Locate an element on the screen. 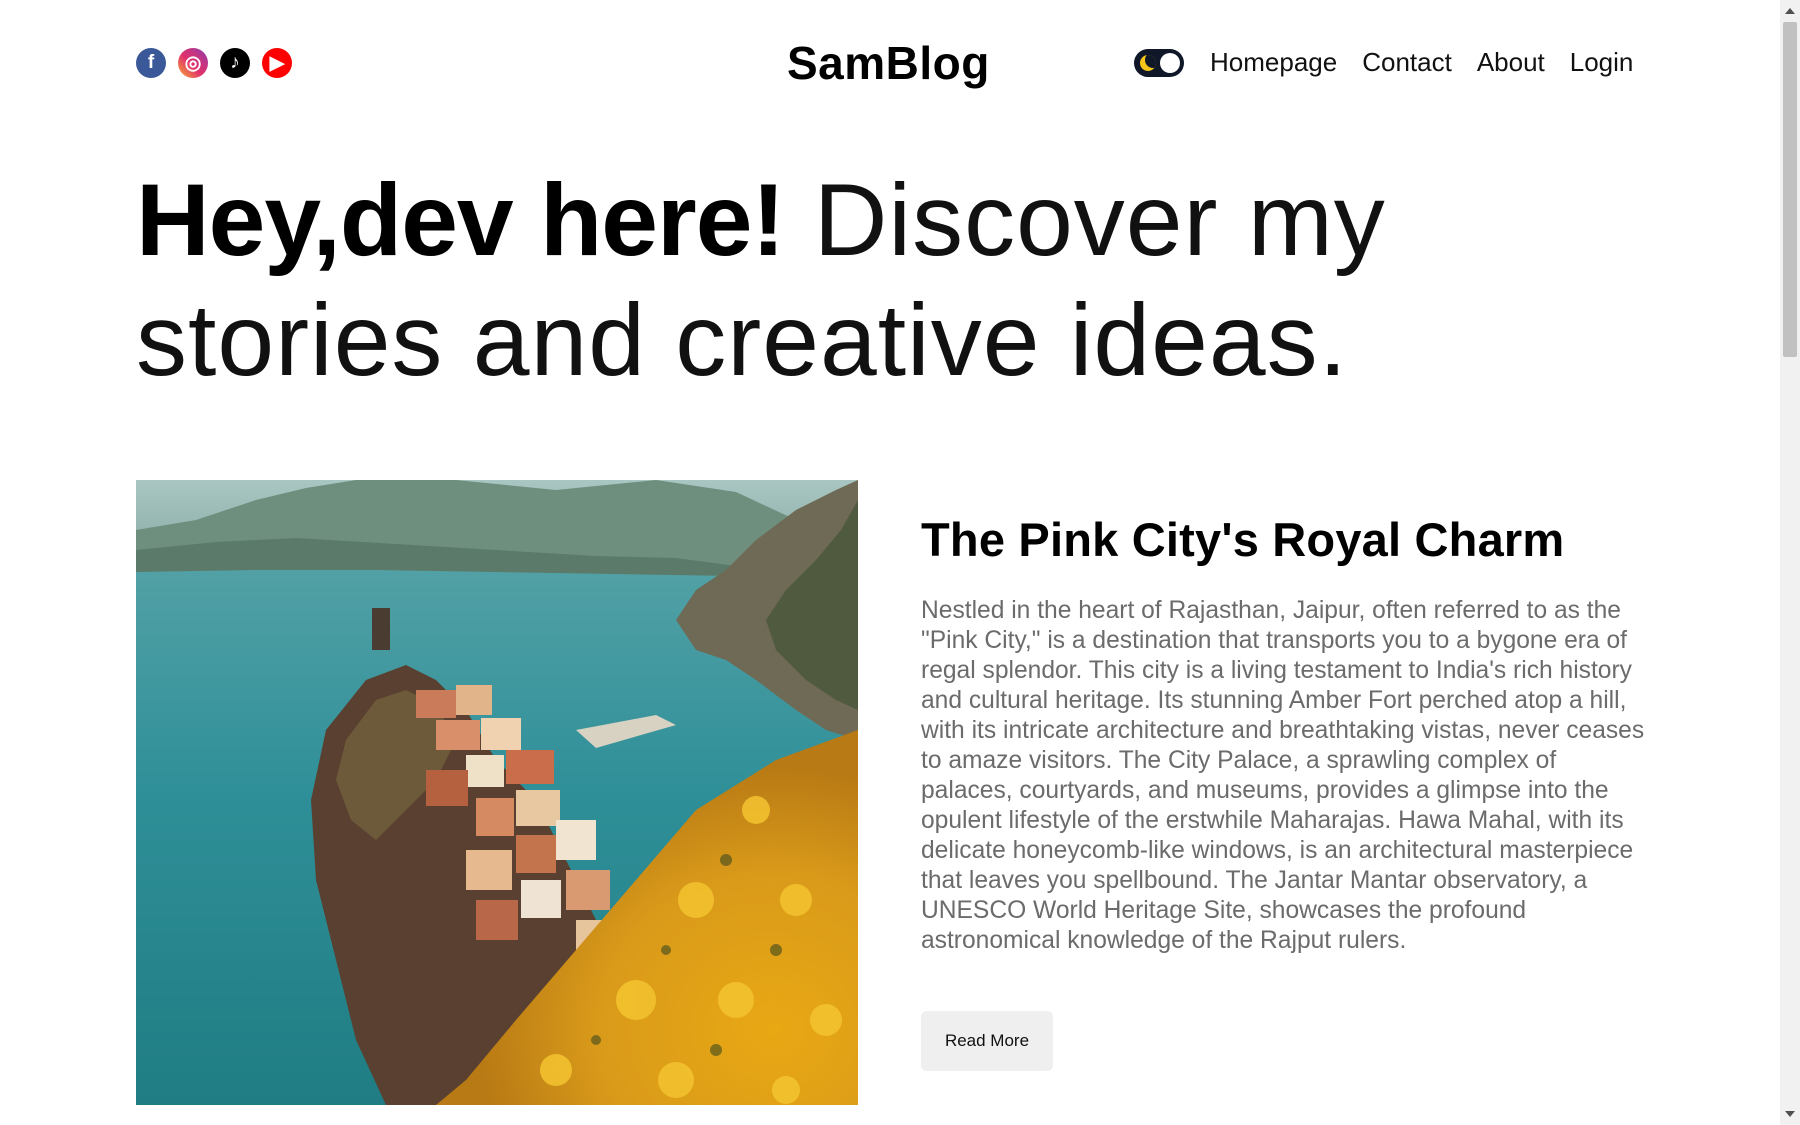 This screenshot has height=1125, width=1800. post-title: The Pink City's Royal Charm is located at coordinates (1242, 539).